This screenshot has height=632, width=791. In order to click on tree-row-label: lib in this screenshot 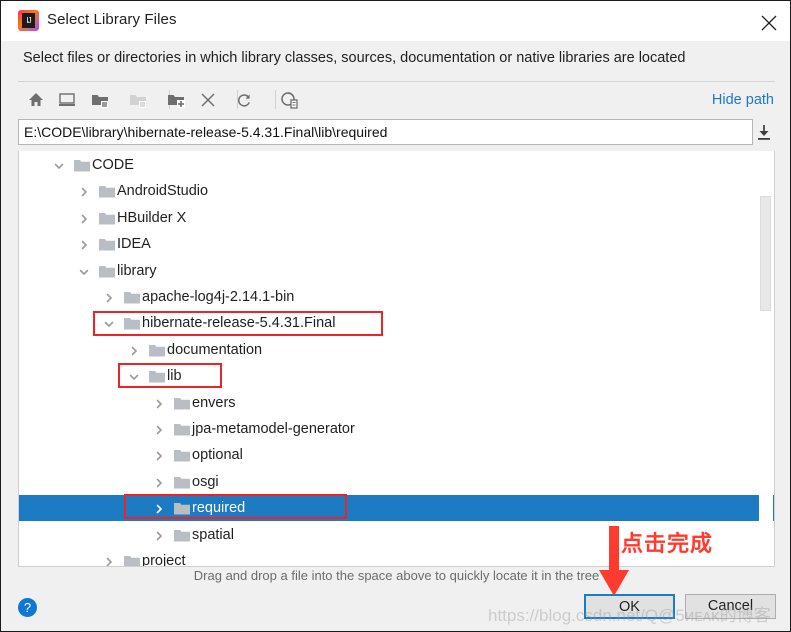, I will do `click(174, 376)`.